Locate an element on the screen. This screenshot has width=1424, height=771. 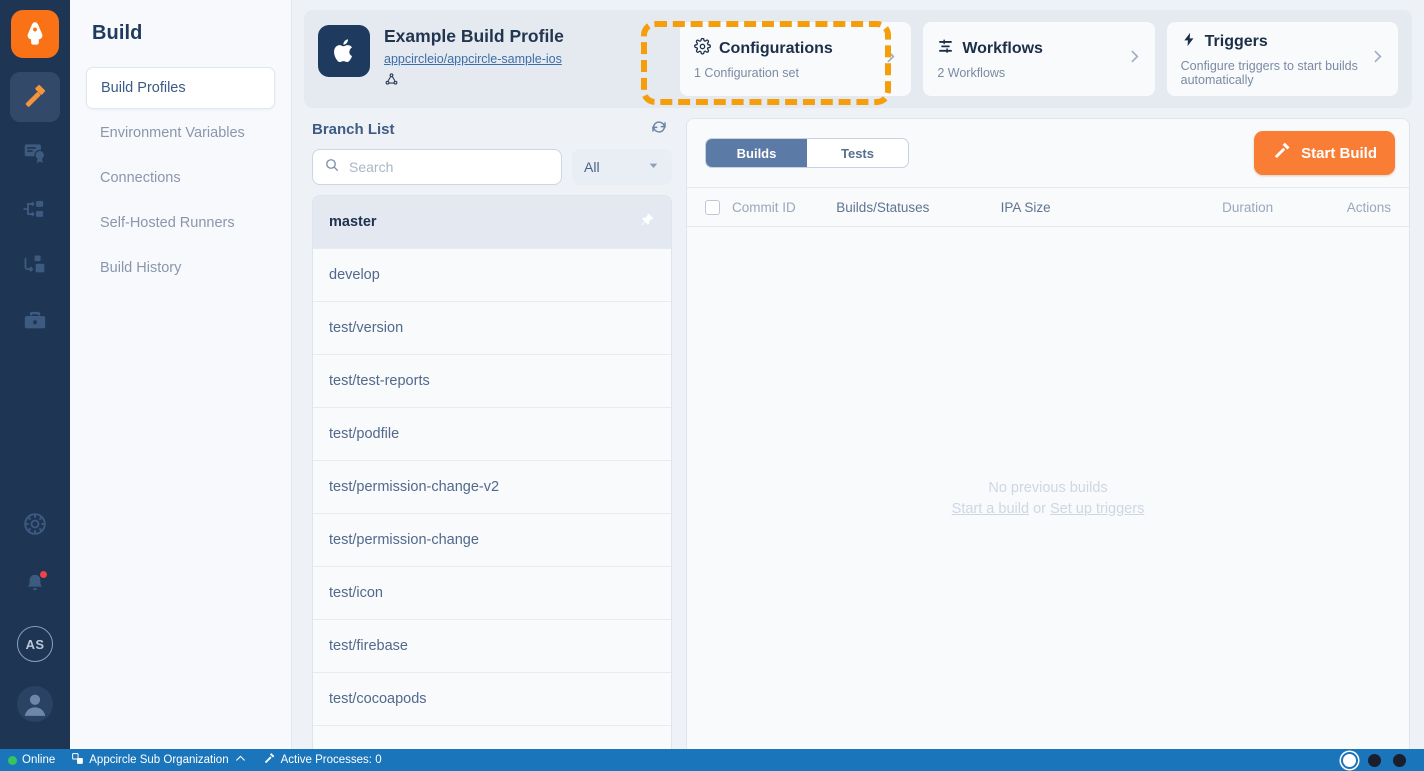
branch-row: test/version is located at coordinates (492, 328).